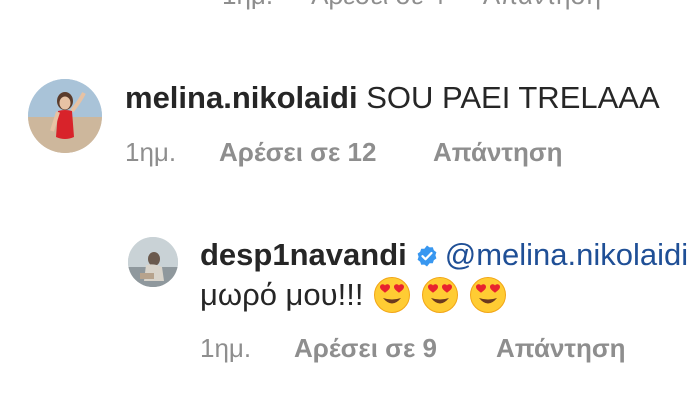  Describe the element at coordinates (427, 258) in the screenshot. I see `verified-badge-icon` at that location.